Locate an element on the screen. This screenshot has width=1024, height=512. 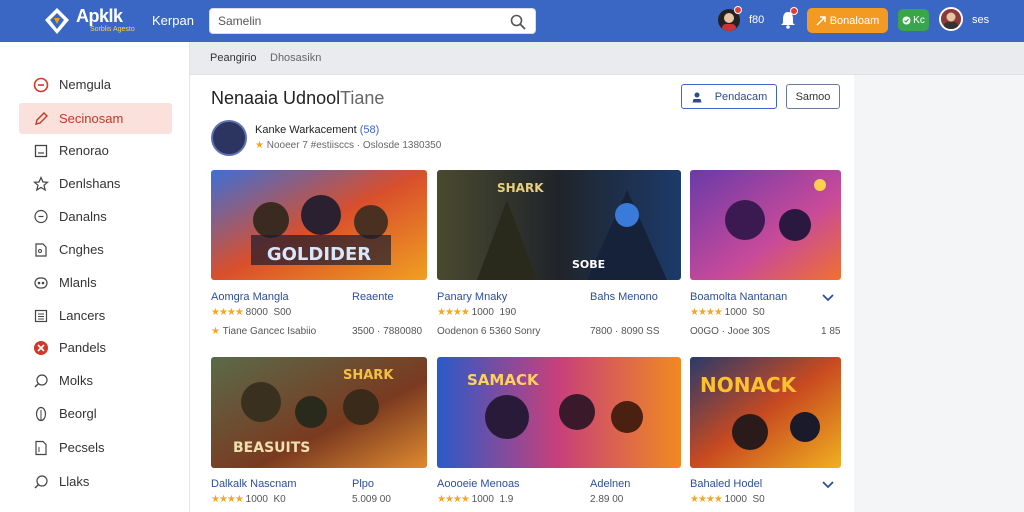
nav-link: Kerpan is located at coordinates (173, 20).